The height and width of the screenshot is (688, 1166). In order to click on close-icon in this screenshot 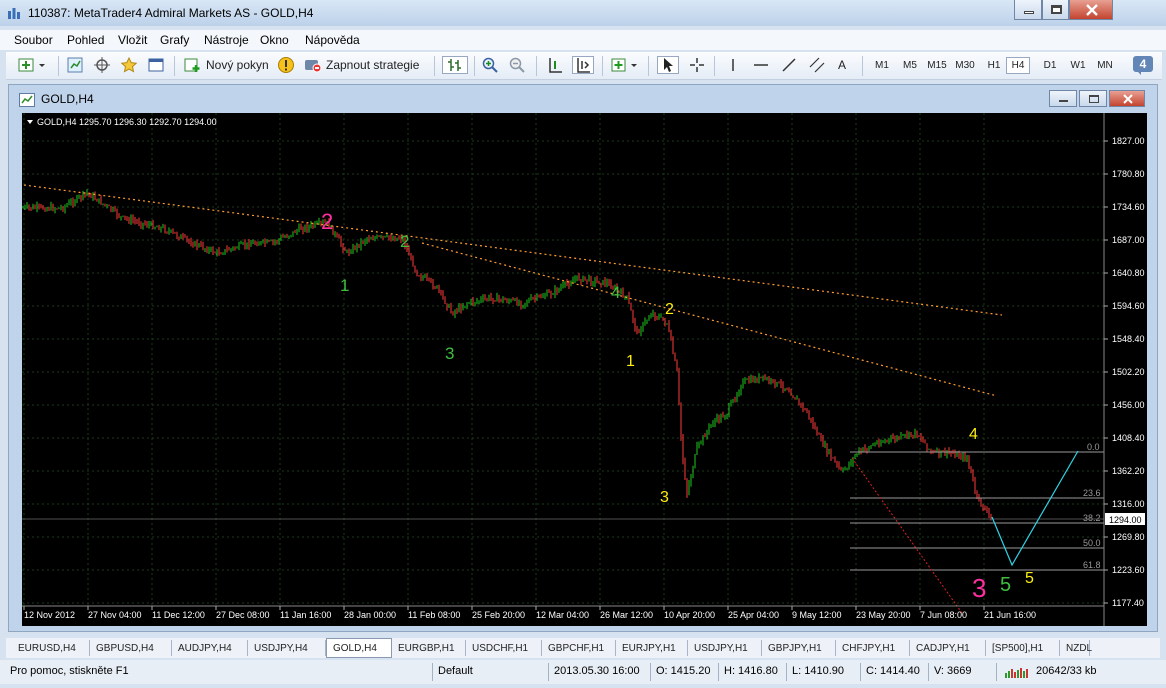, I will do `click(1092, 10)`.